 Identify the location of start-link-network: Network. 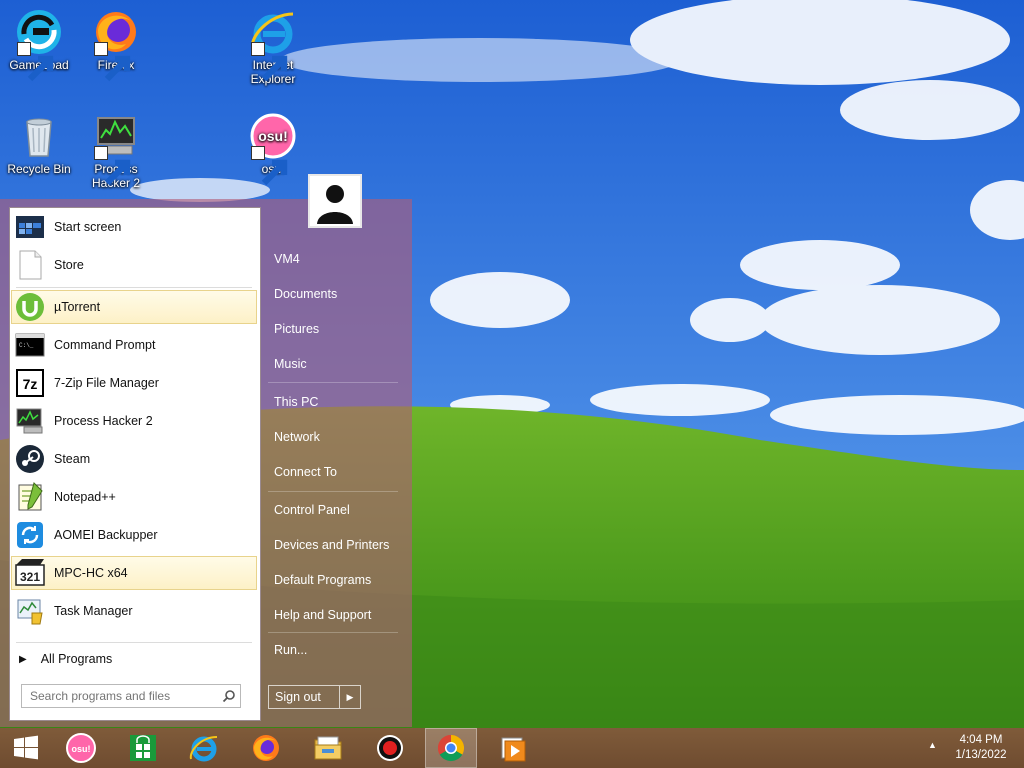
(337, 437).